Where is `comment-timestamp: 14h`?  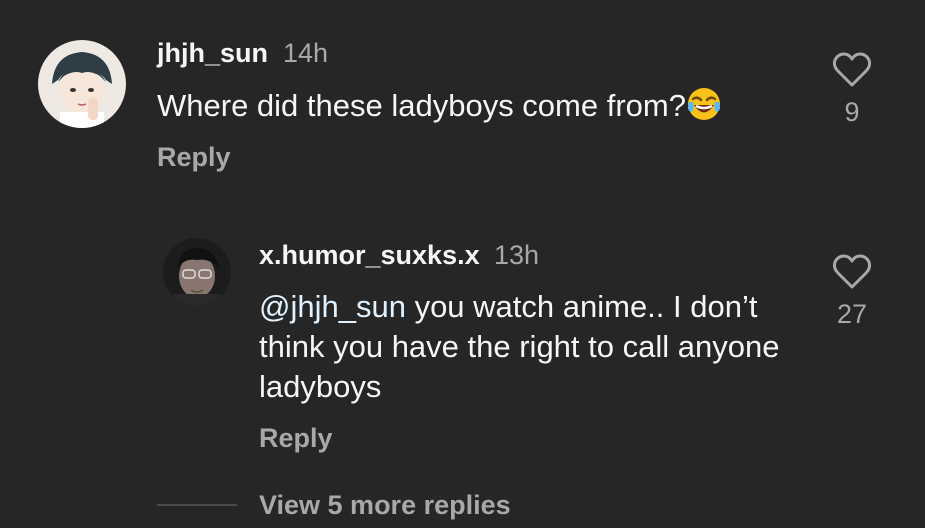 comment-timestamp: 14h is located at coordinates (306, 53).